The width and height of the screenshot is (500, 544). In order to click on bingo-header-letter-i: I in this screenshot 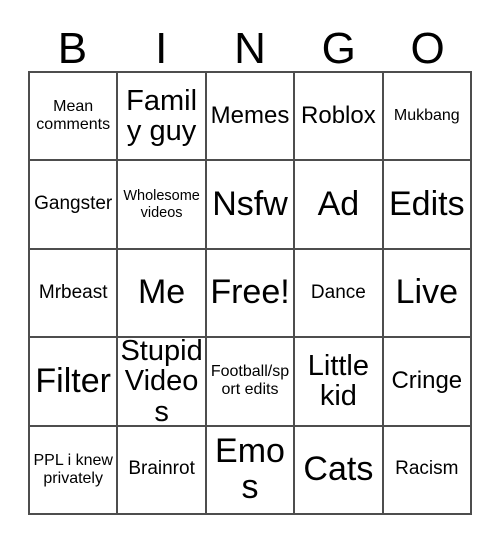, I will do `click(161, 43)`.